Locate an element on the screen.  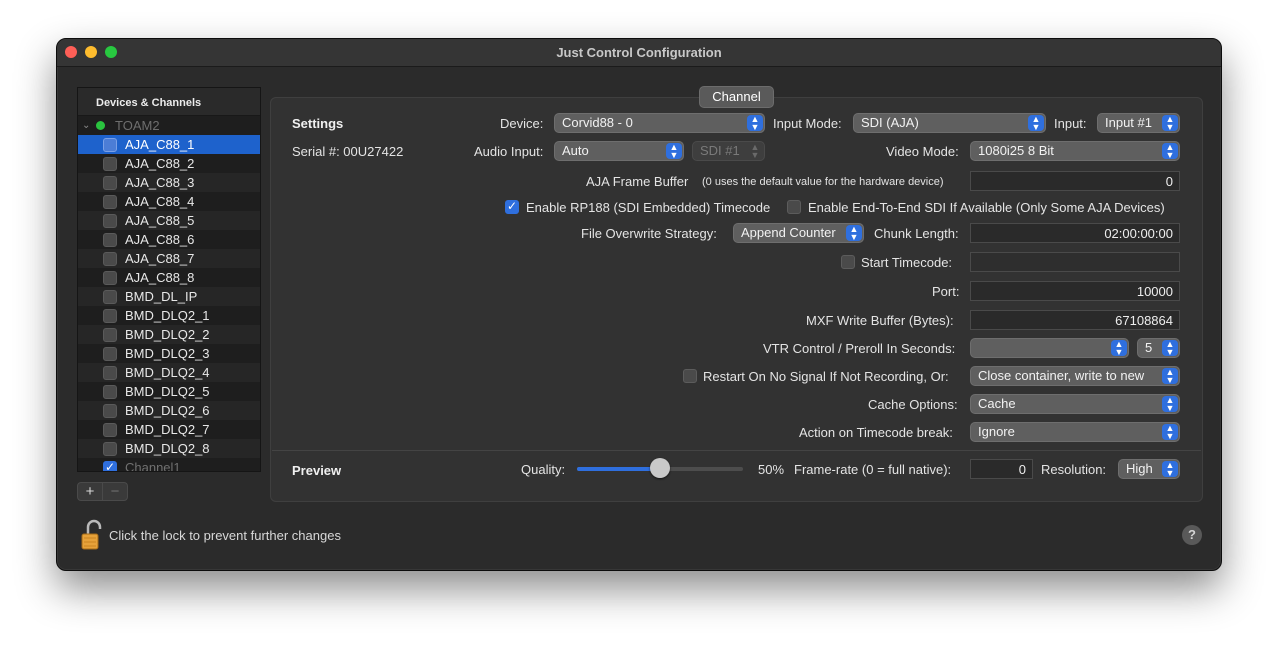
window-title: Just Control Configuration is located at coordinates (639, 52).